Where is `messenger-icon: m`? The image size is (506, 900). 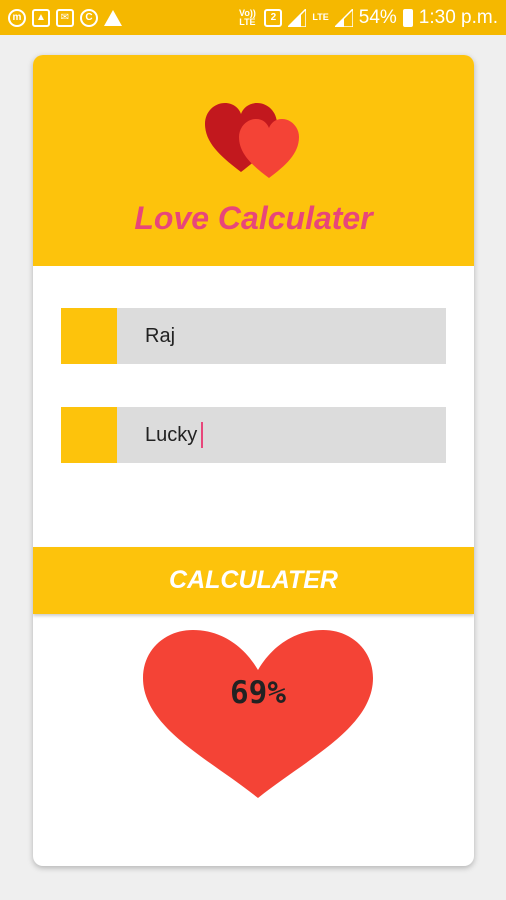 messenger-icon: m is located at coordinates (17, 17).